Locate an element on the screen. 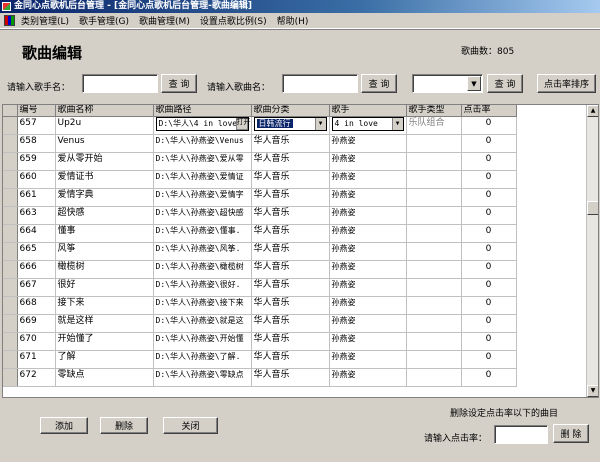  cell-path: D:\华人\4 in love 打开 is located at coordinates (202, 125).